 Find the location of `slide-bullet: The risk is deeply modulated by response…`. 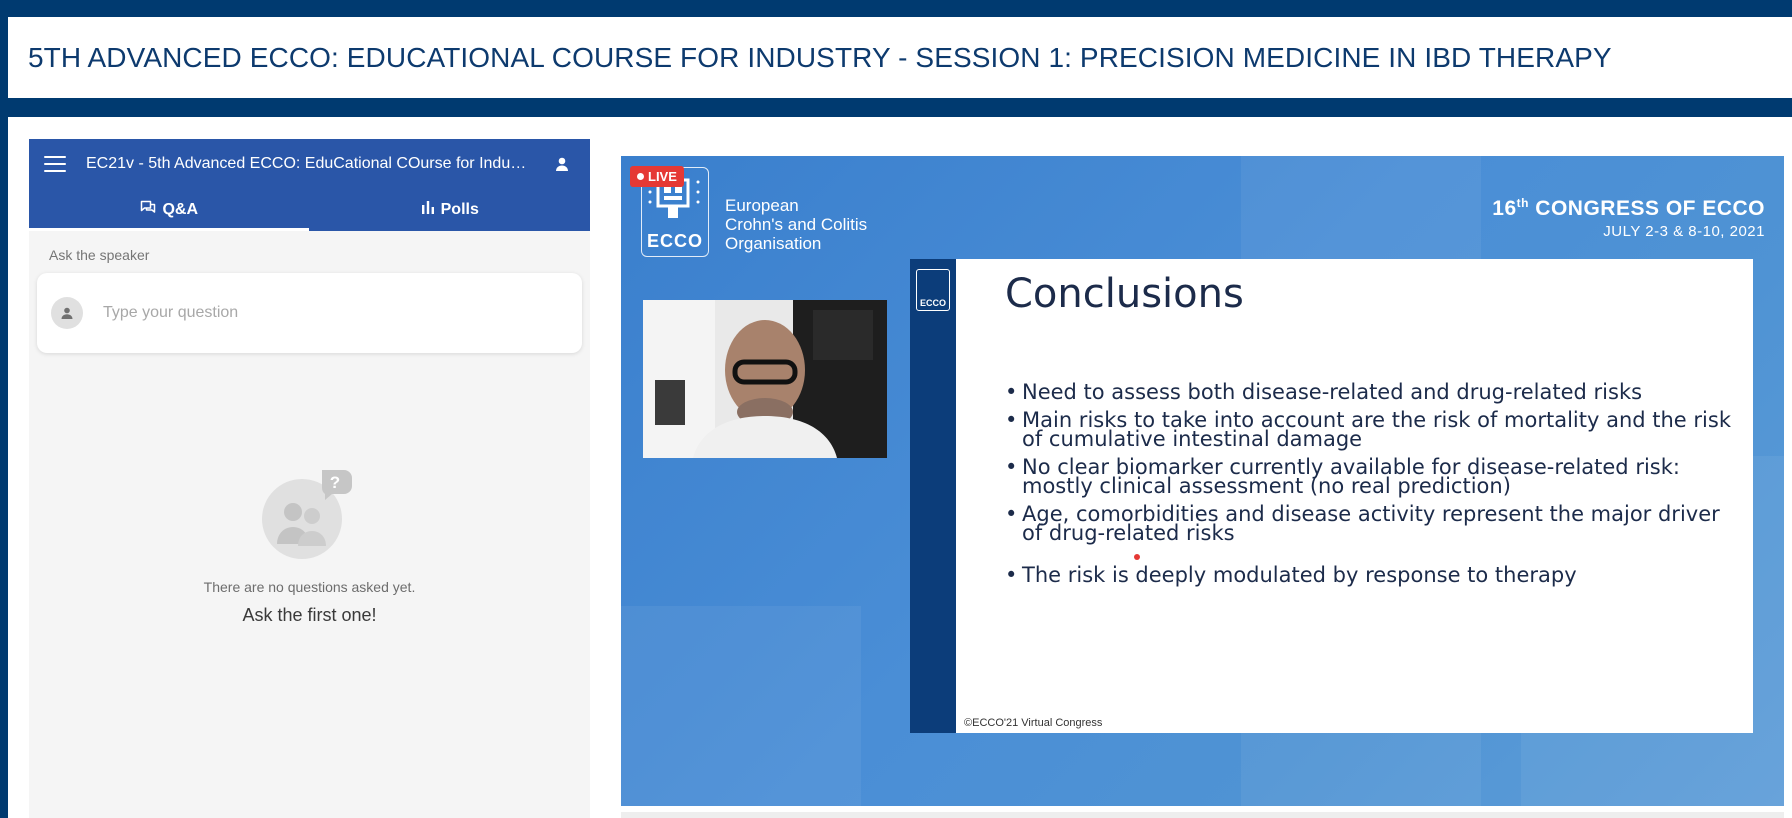

slide-bullet: The risk is deeply modulated by response… is located at coordinates (1375, 575).